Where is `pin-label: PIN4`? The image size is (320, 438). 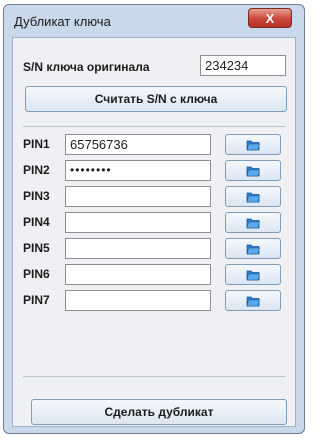 pin-label: PIN4 is located at coordinates (36, 222).